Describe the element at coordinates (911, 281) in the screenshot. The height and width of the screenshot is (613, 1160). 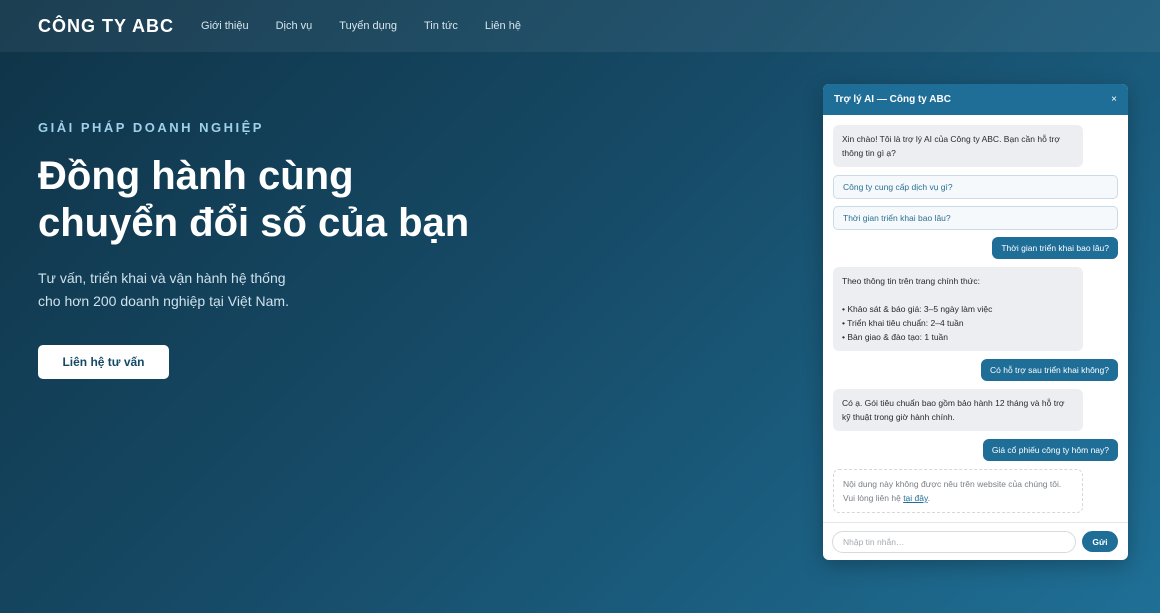
I see `bot-message-intro: Theo thông tin trên trang chính thức:` at that location.